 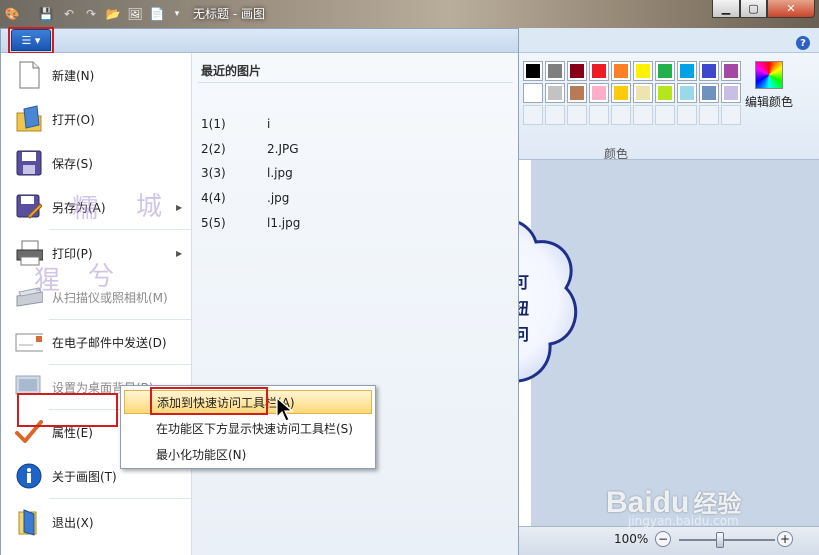 I want to click on zoom-slider-track, so click(x=727, y=540).